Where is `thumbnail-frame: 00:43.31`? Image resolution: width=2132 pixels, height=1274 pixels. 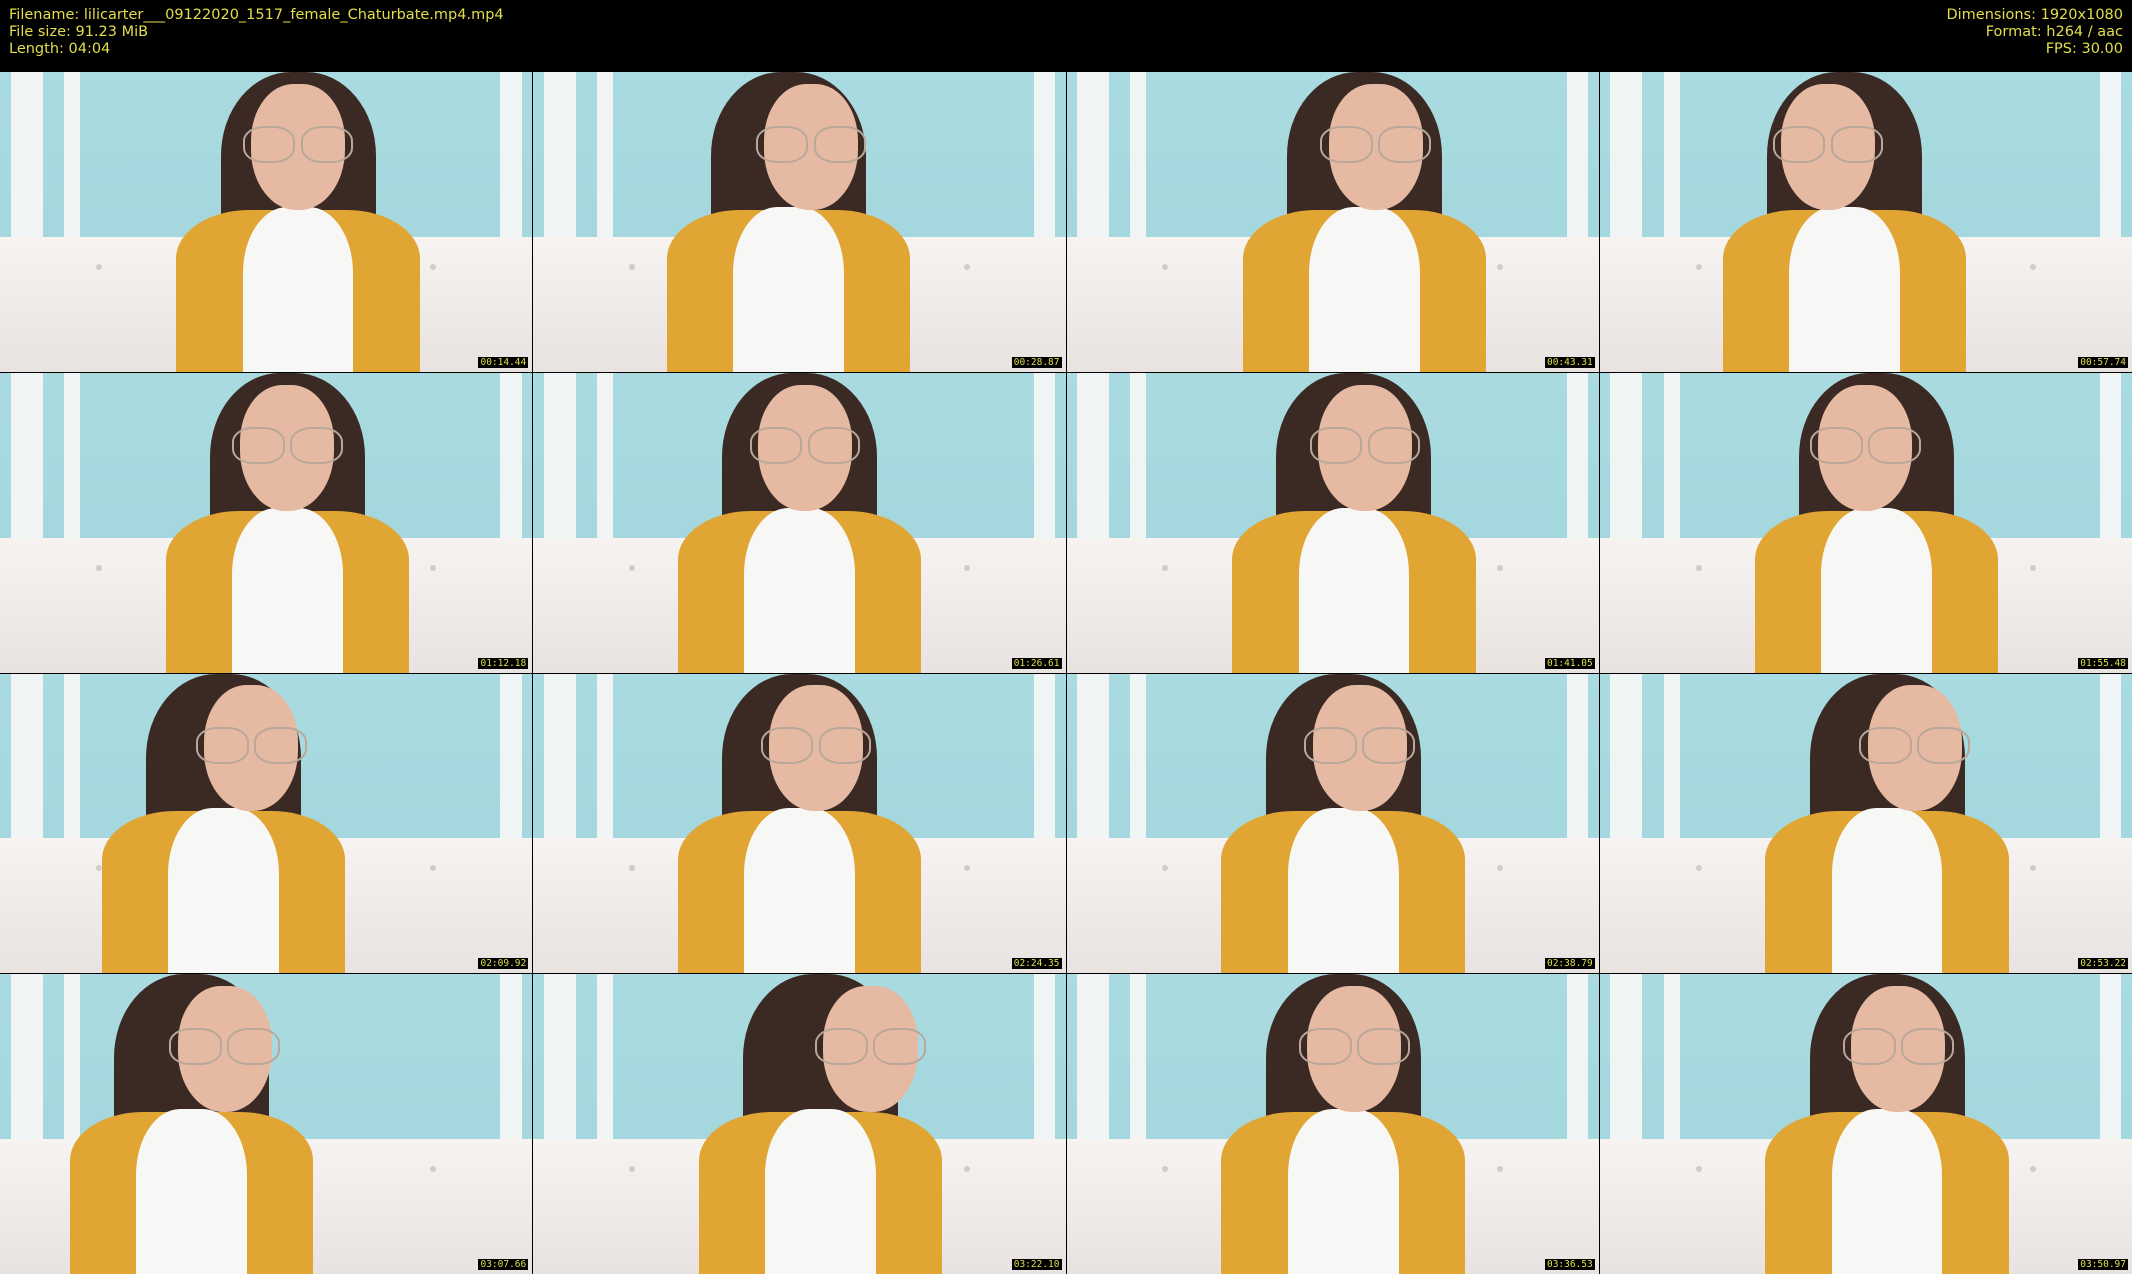 thumbnail-frame: 00:43.31 is located at coordinates (1332, 222).